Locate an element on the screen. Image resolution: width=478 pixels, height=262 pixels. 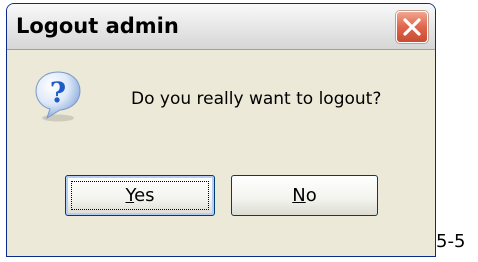
yes-button-label: Yes is located at coordinates (140, 195).